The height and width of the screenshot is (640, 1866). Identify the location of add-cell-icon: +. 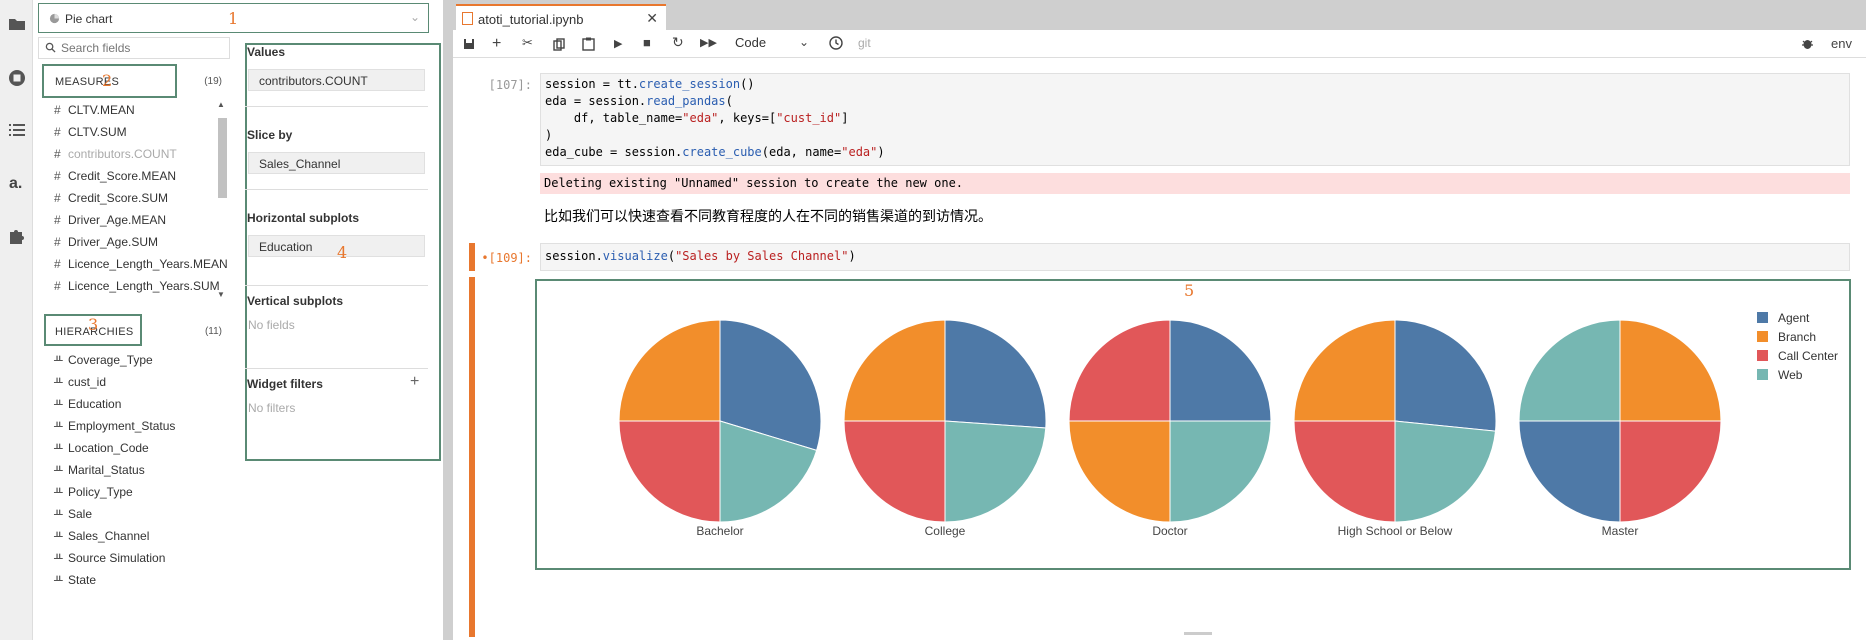
(496, 44).